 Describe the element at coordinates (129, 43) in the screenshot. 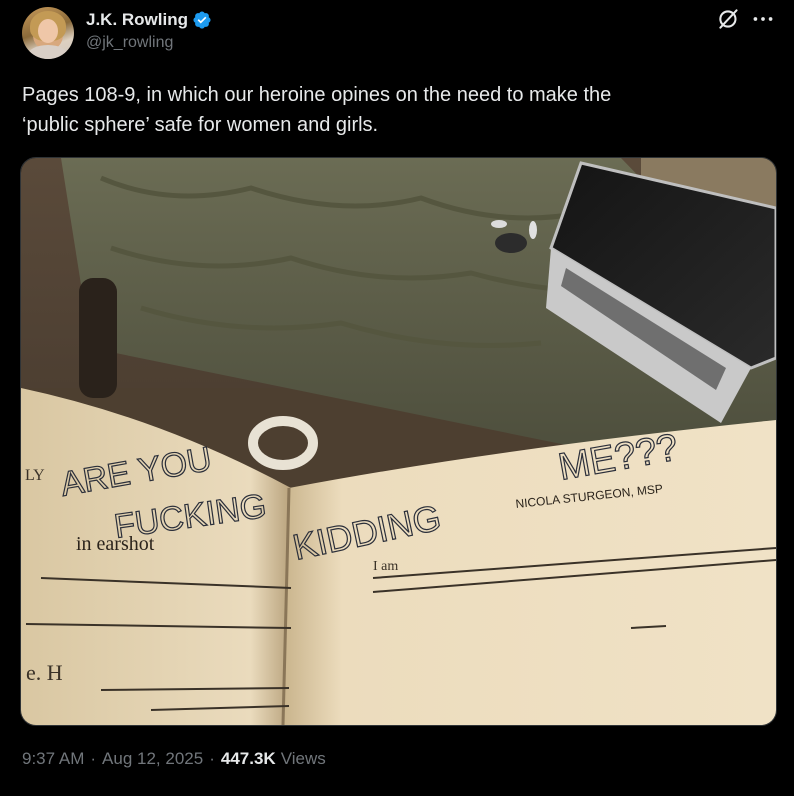

I see `author-handle: @jk_rowling` at that location.